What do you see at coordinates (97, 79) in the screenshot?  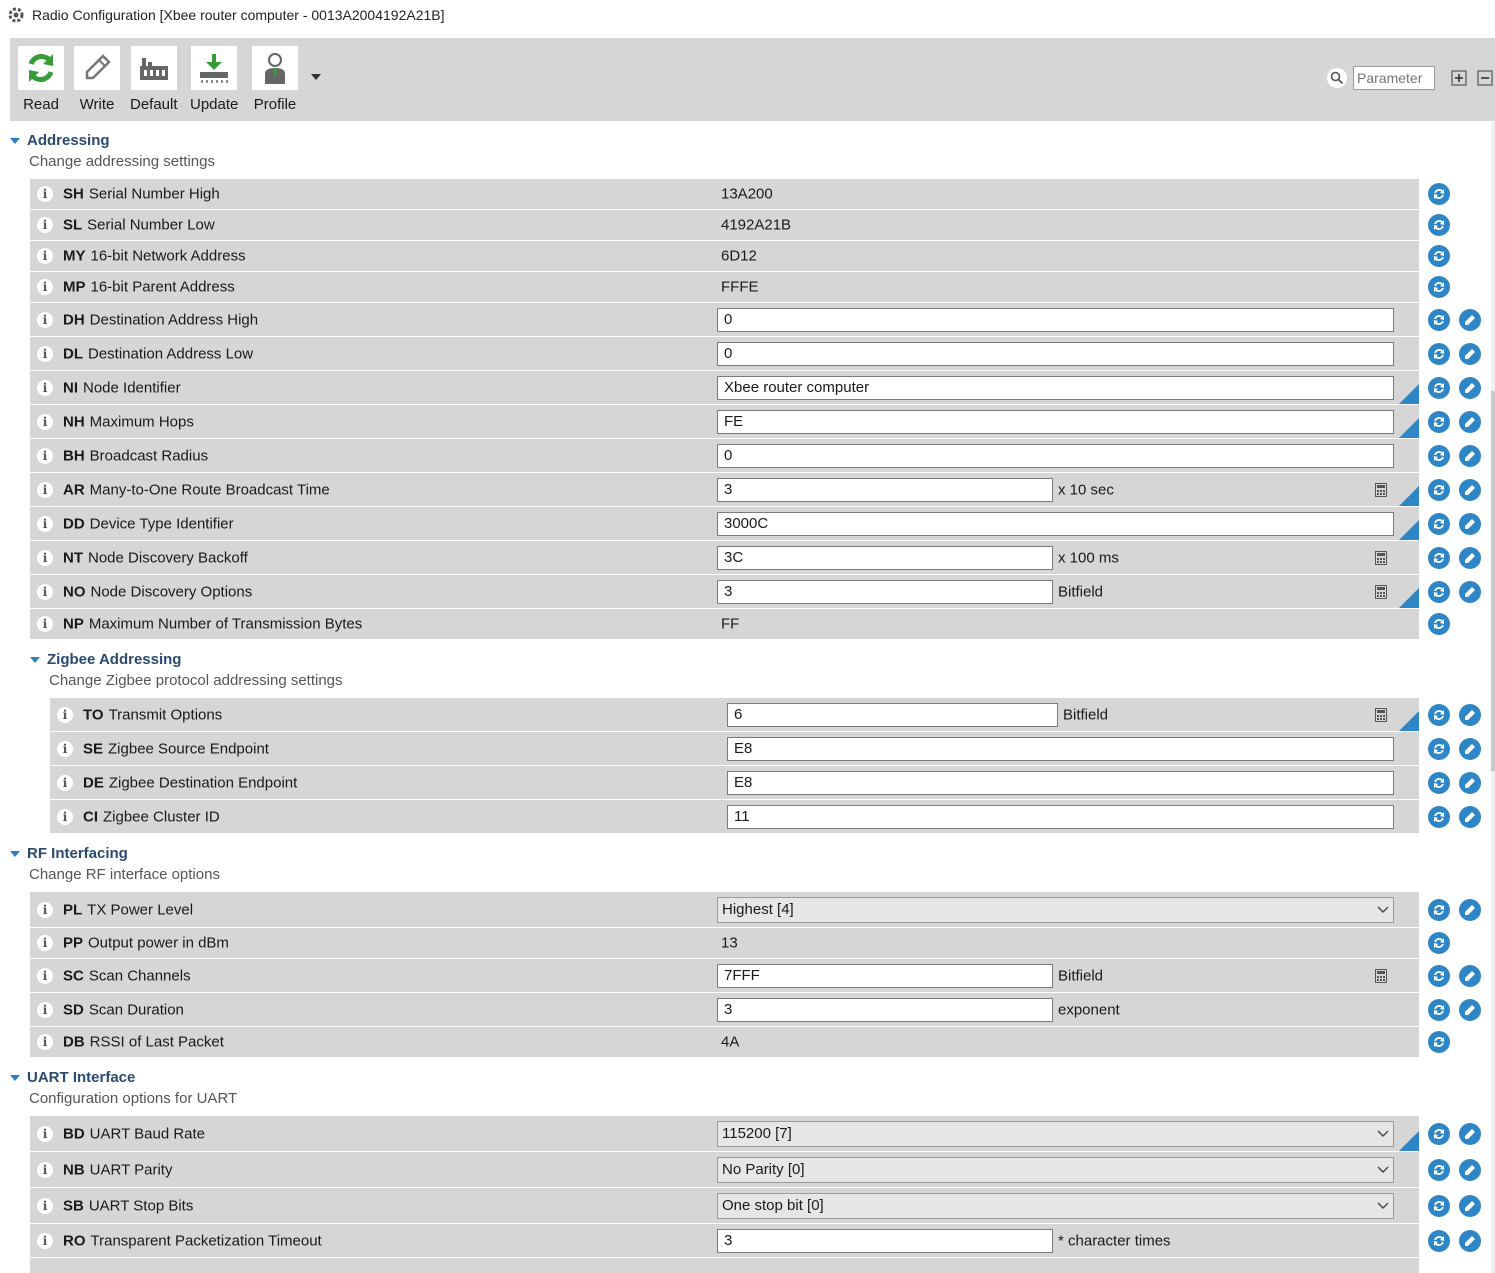 I see `write-button: Write` at bounding box center [97, 79].